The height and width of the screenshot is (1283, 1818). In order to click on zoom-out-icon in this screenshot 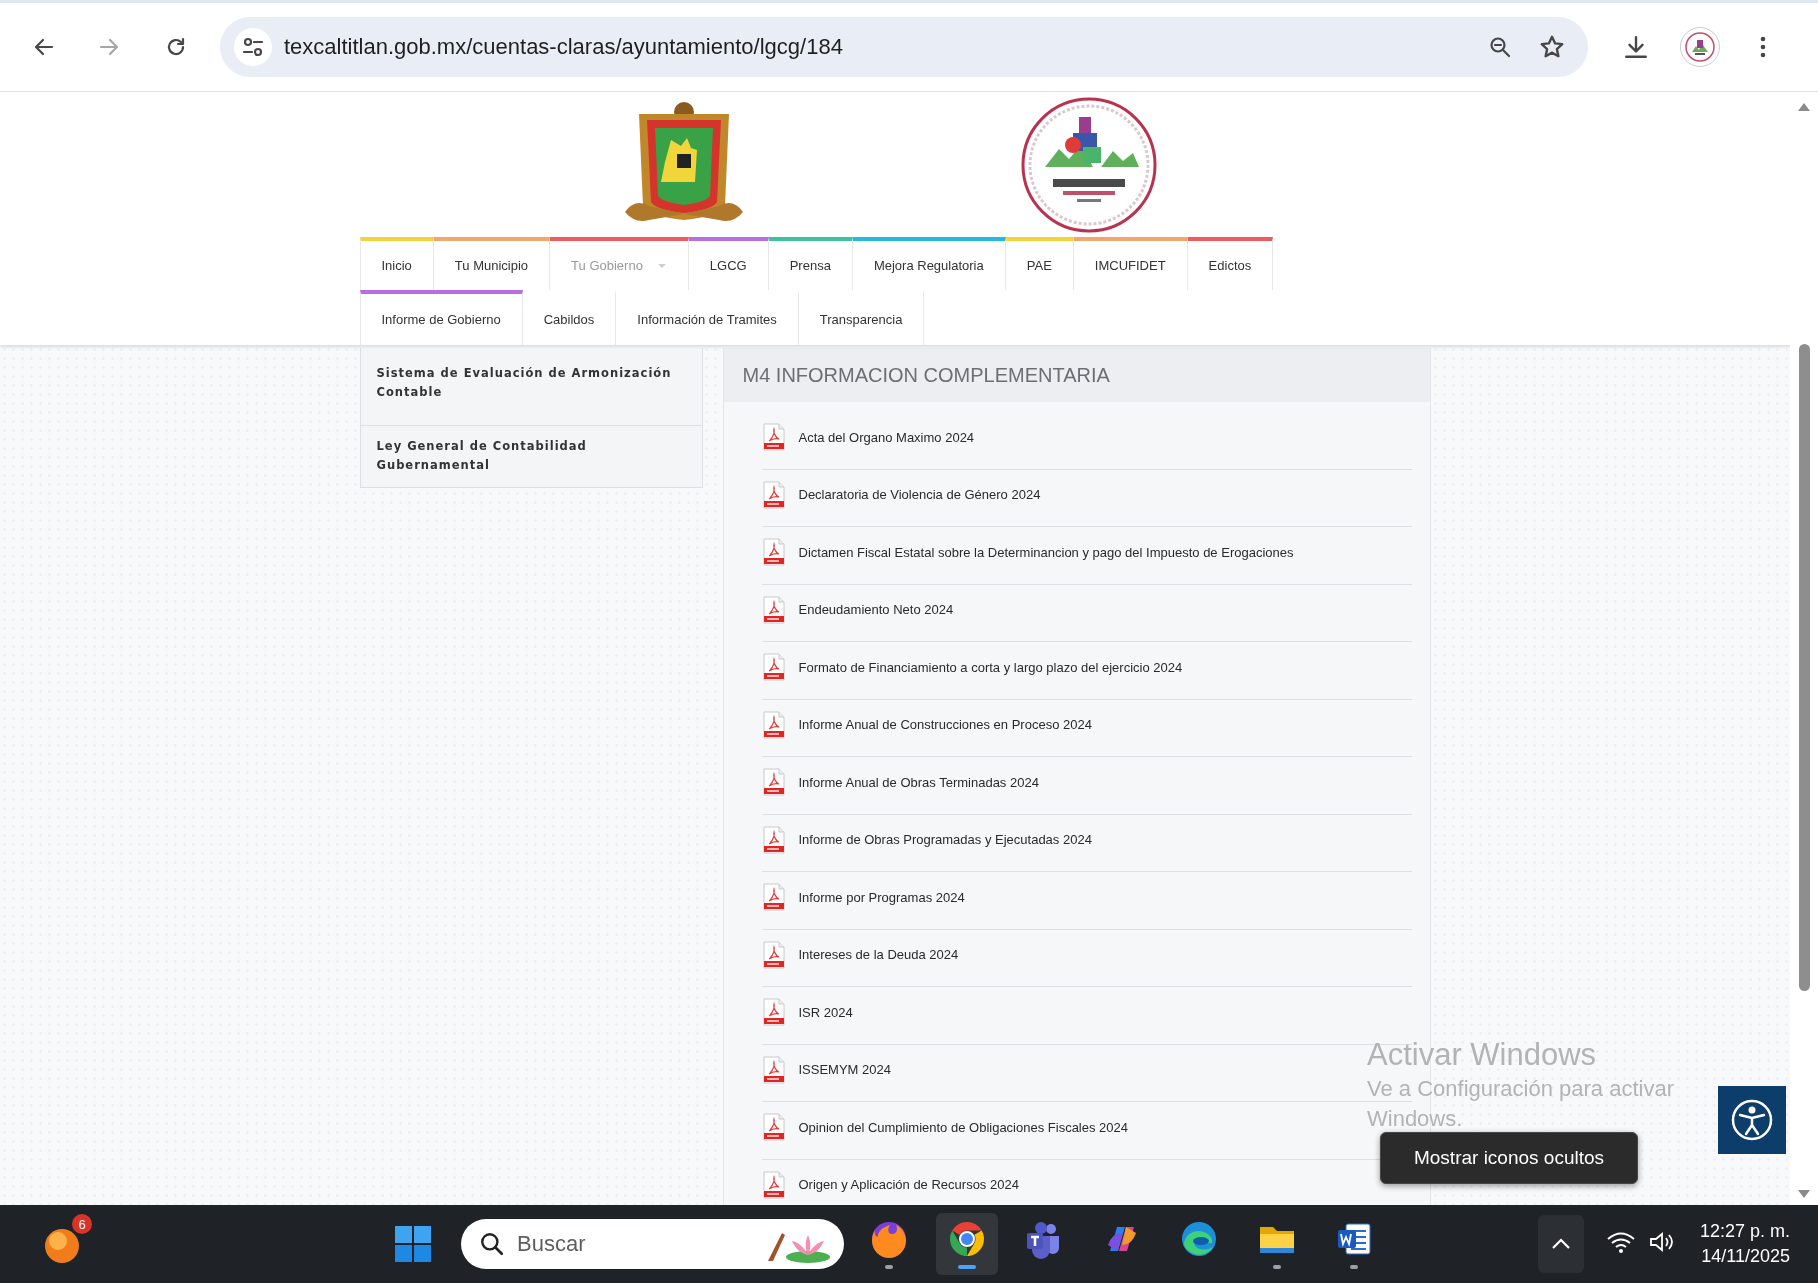, I will do `click(1500, 47)`.